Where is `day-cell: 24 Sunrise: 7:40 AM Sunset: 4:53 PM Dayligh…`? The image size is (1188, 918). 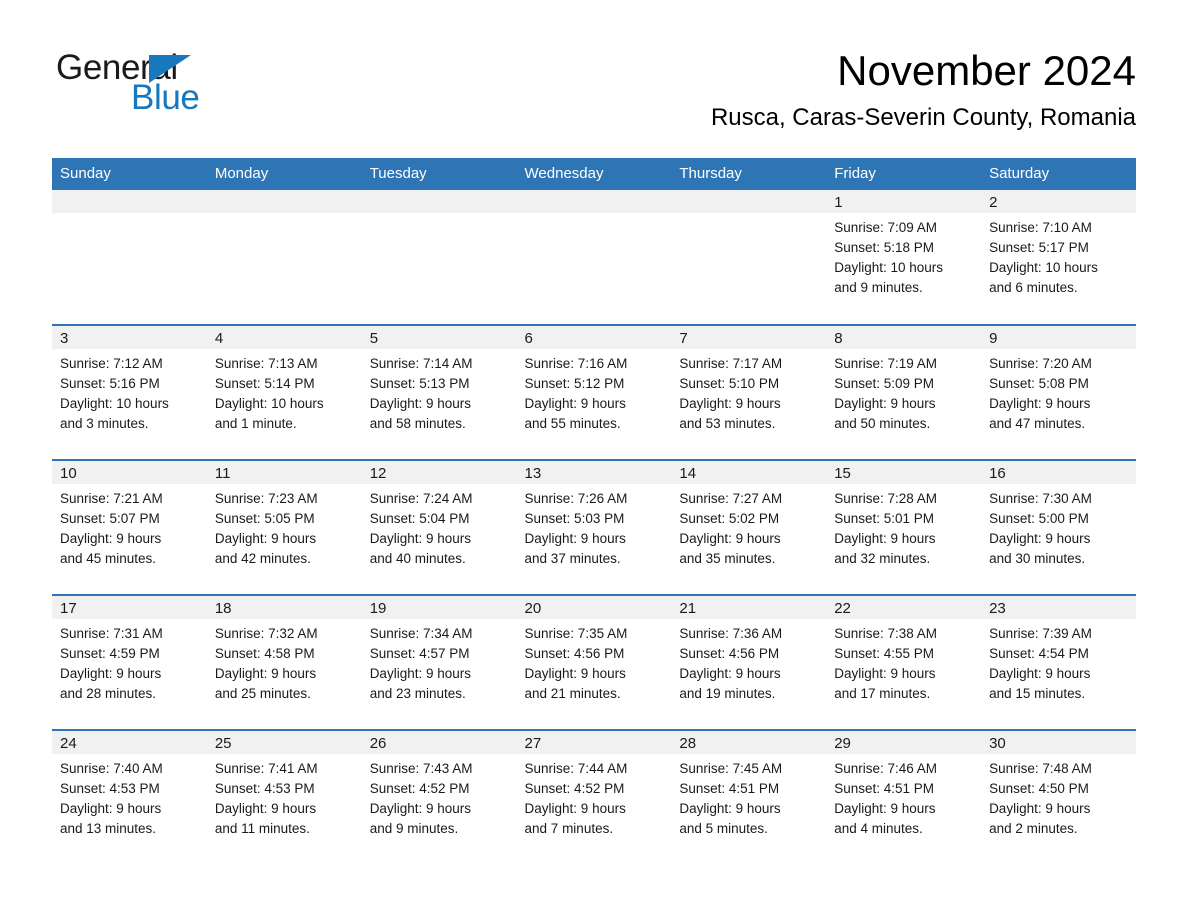 day-cell: 24 Sunrise: 7:40 AM Sunset: 4:53 PM Dayligh… is located at coordinates (129, 787).